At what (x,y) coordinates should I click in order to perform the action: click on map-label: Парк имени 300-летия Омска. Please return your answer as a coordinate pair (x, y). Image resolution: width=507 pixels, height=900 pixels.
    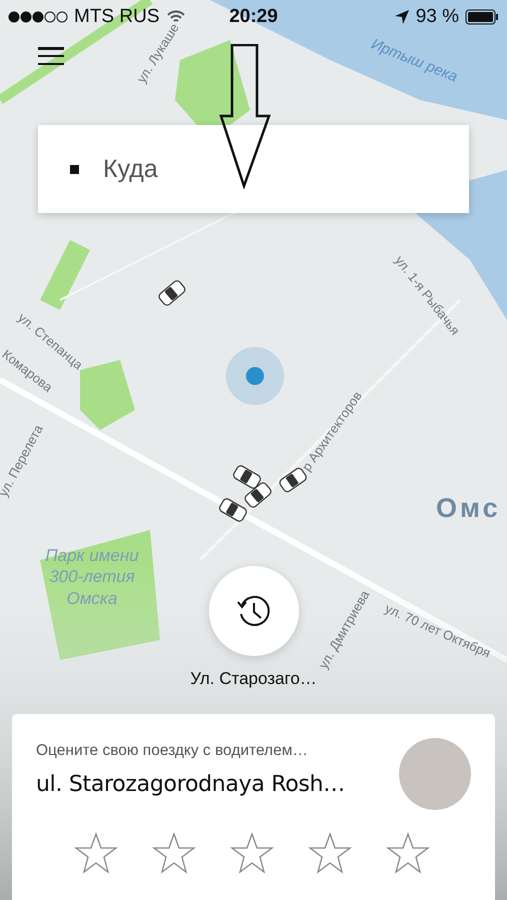
    Looking at the image, I should click on (92, 577).